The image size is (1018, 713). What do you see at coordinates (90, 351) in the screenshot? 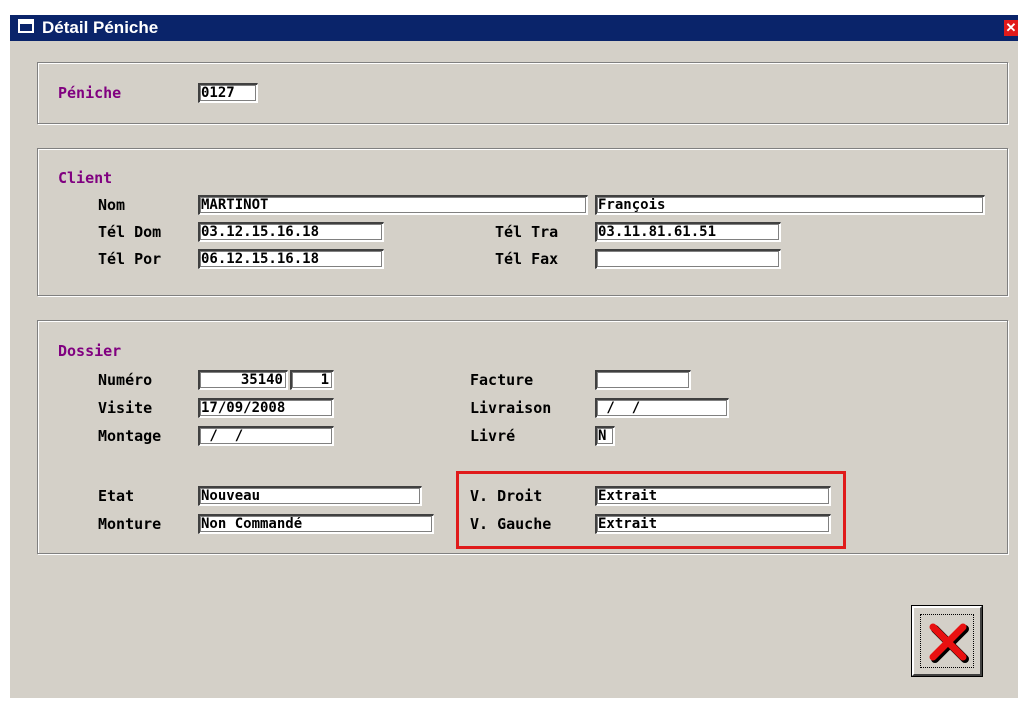
I see `dossier-section-label: Dossier` at bounding box center [90, 351].